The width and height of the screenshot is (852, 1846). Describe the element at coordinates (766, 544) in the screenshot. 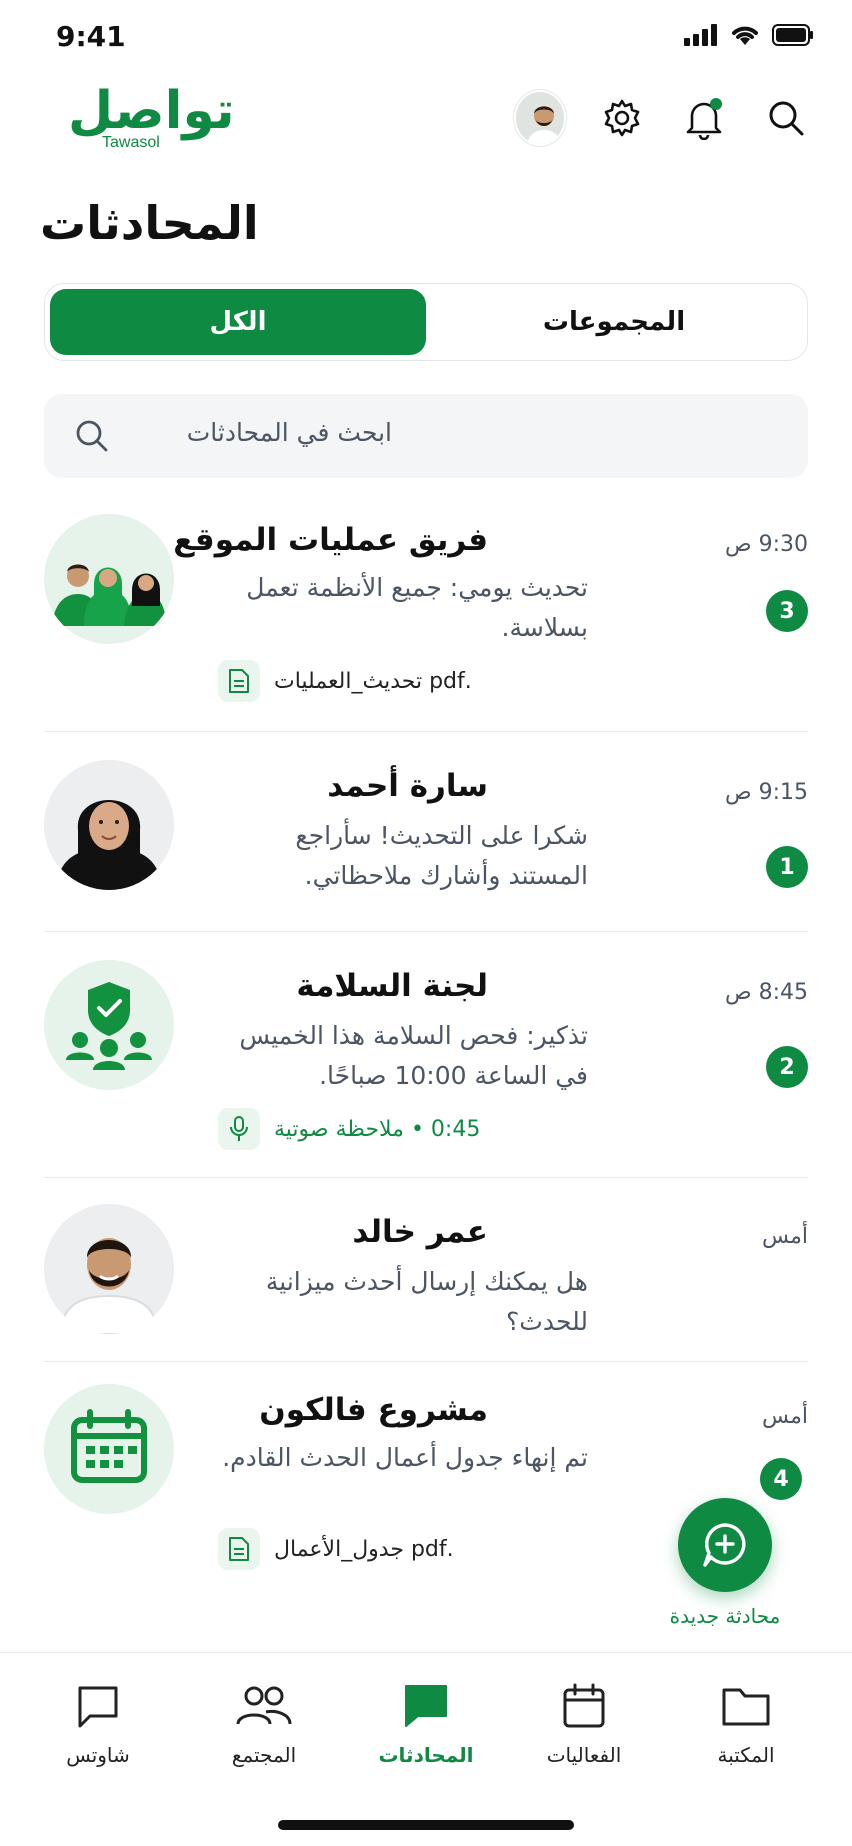

I see `chat-time: 9:30 ص` at that location.